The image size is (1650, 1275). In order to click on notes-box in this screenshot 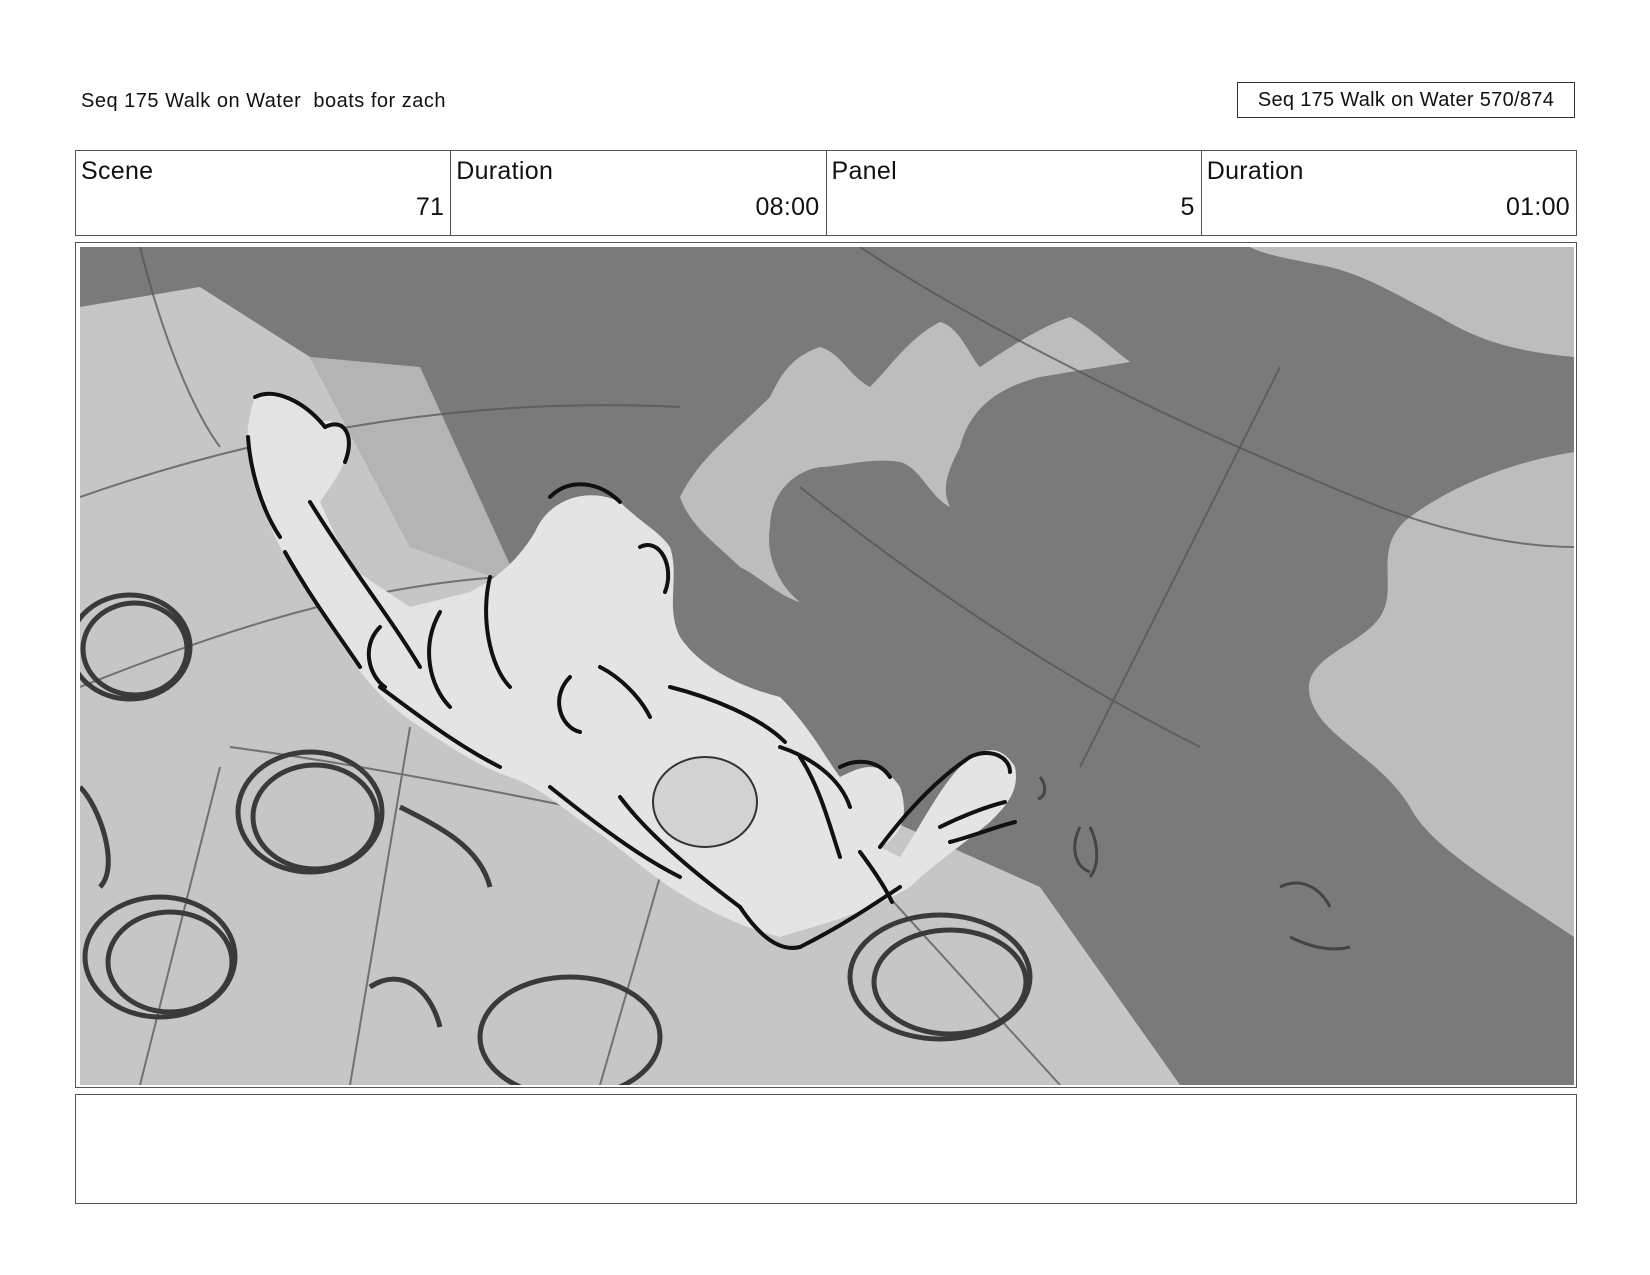, I will do `click(826, 1149)`.